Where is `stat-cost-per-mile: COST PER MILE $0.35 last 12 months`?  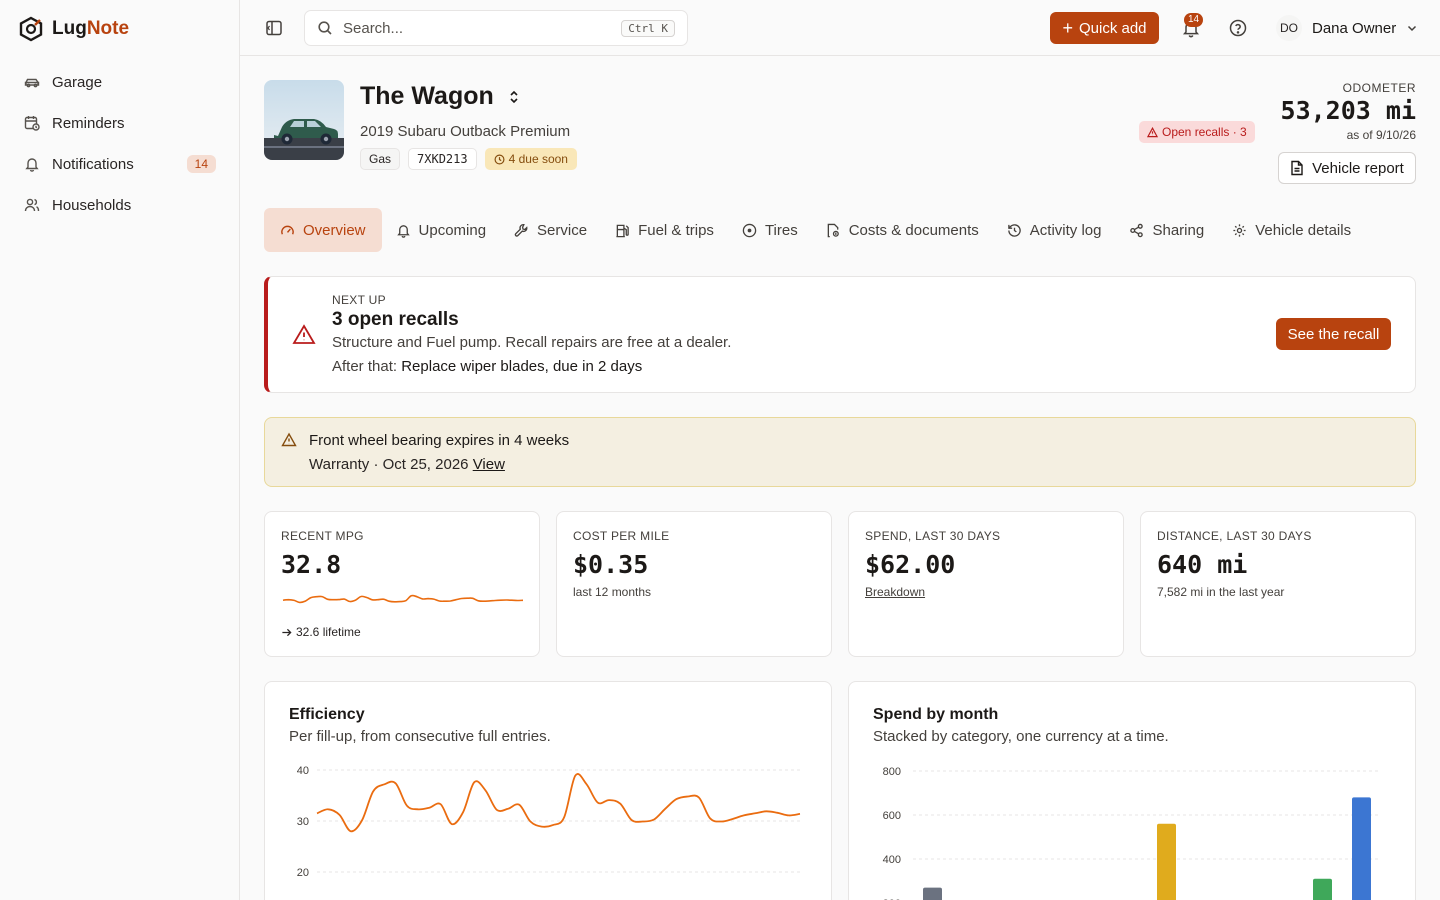 stat-cost-per-mile: COST PER MILE $0.35 last 12 months is located at coordinates (694, 584).